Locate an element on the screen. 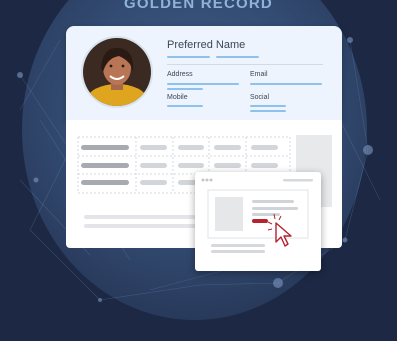  email-label: Email is located at coordinates (259, 74).